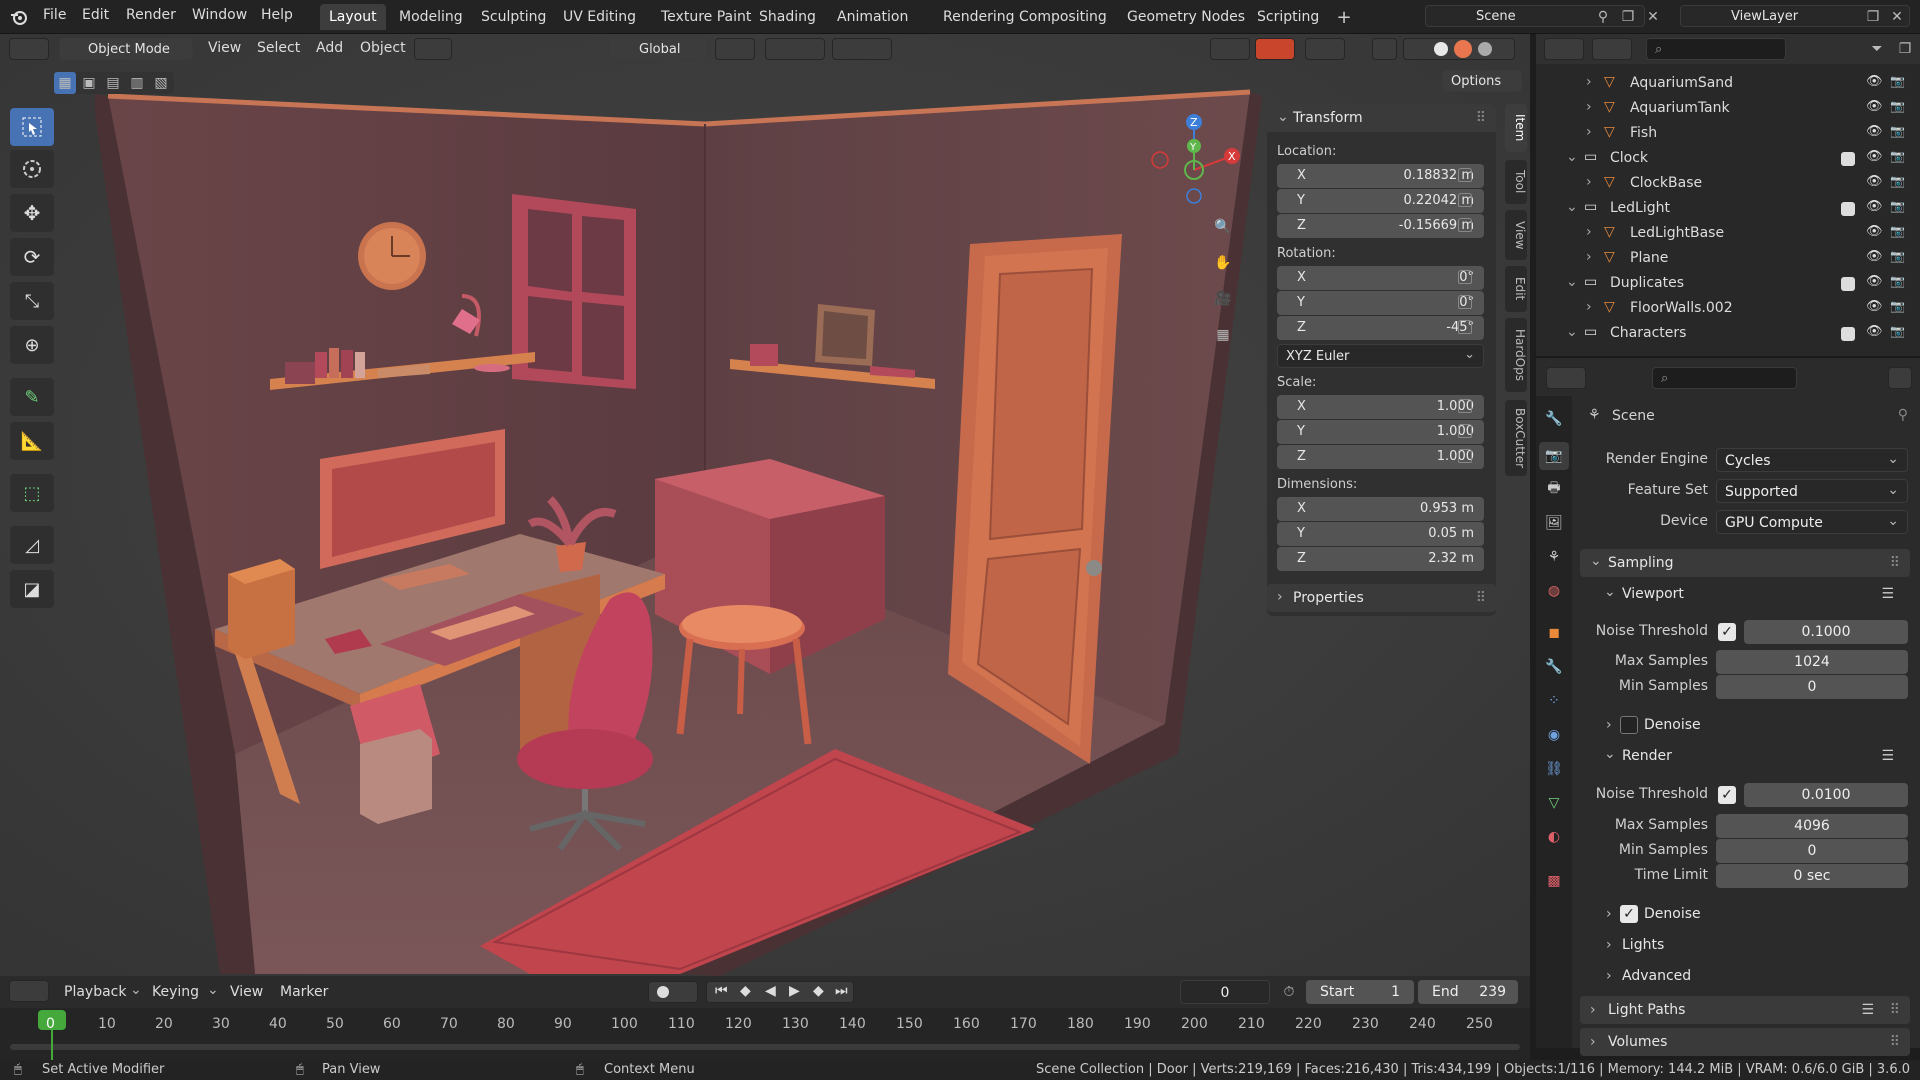 Image resolution: width=1920 pixels, height=1080 pixels. I want to click on tab-modeling: Modeling, so click(431, 17).